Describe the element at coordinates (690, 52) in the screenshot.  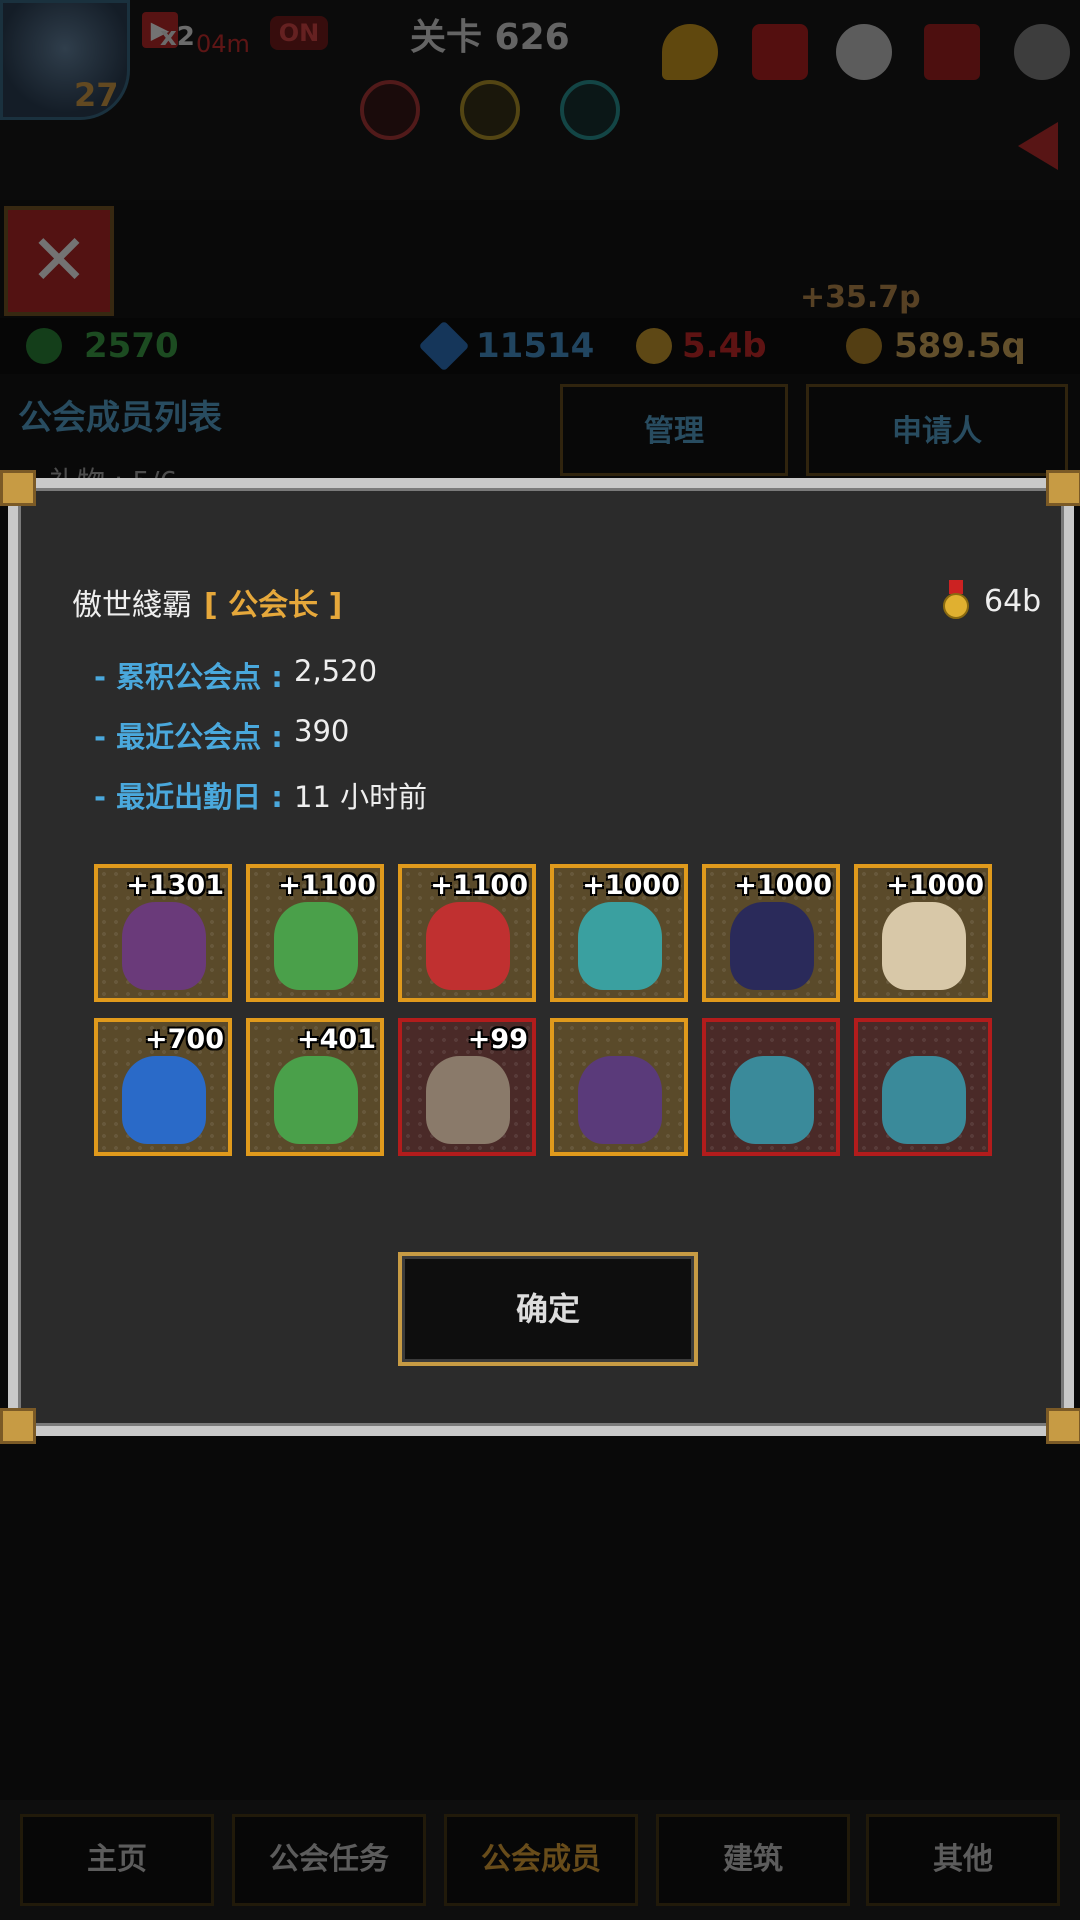
I see `chat-icon` at that location.